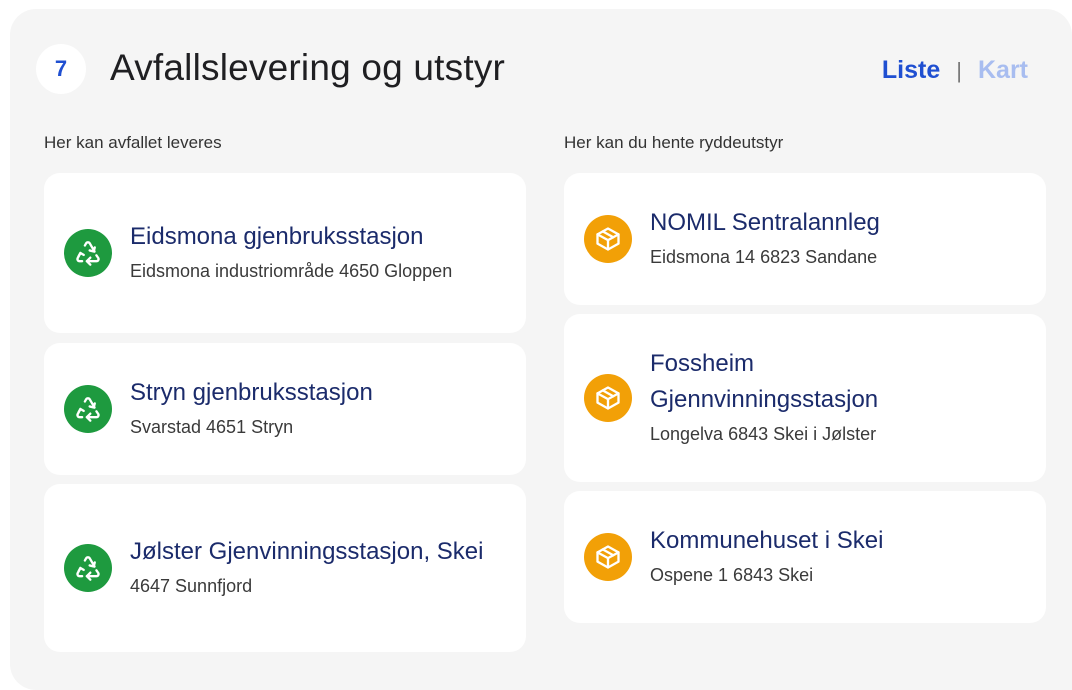 This screenshot has width=1072, height=690. I want to click on location-name: Eidsmona gjenbruksstasjon, so click(277, 236).